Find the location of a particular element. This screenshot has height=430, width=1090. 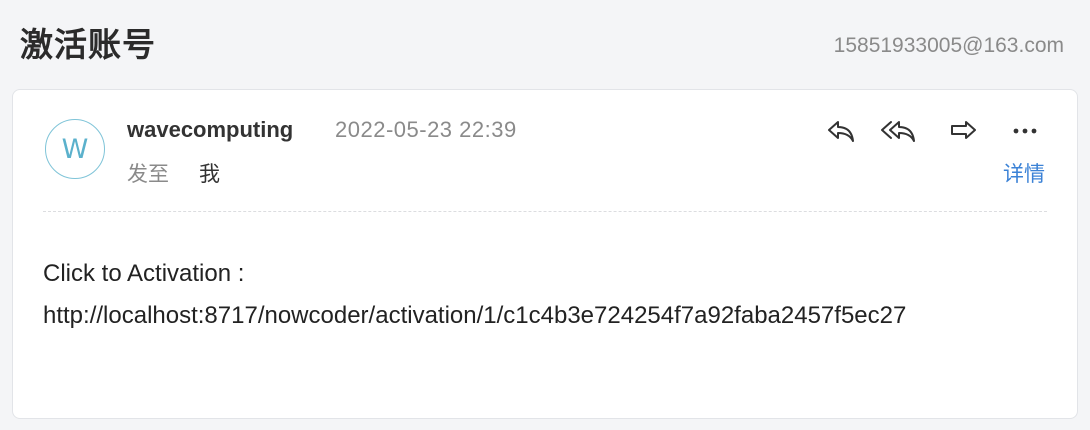

reply-icon is located at coordinates (841, 131).